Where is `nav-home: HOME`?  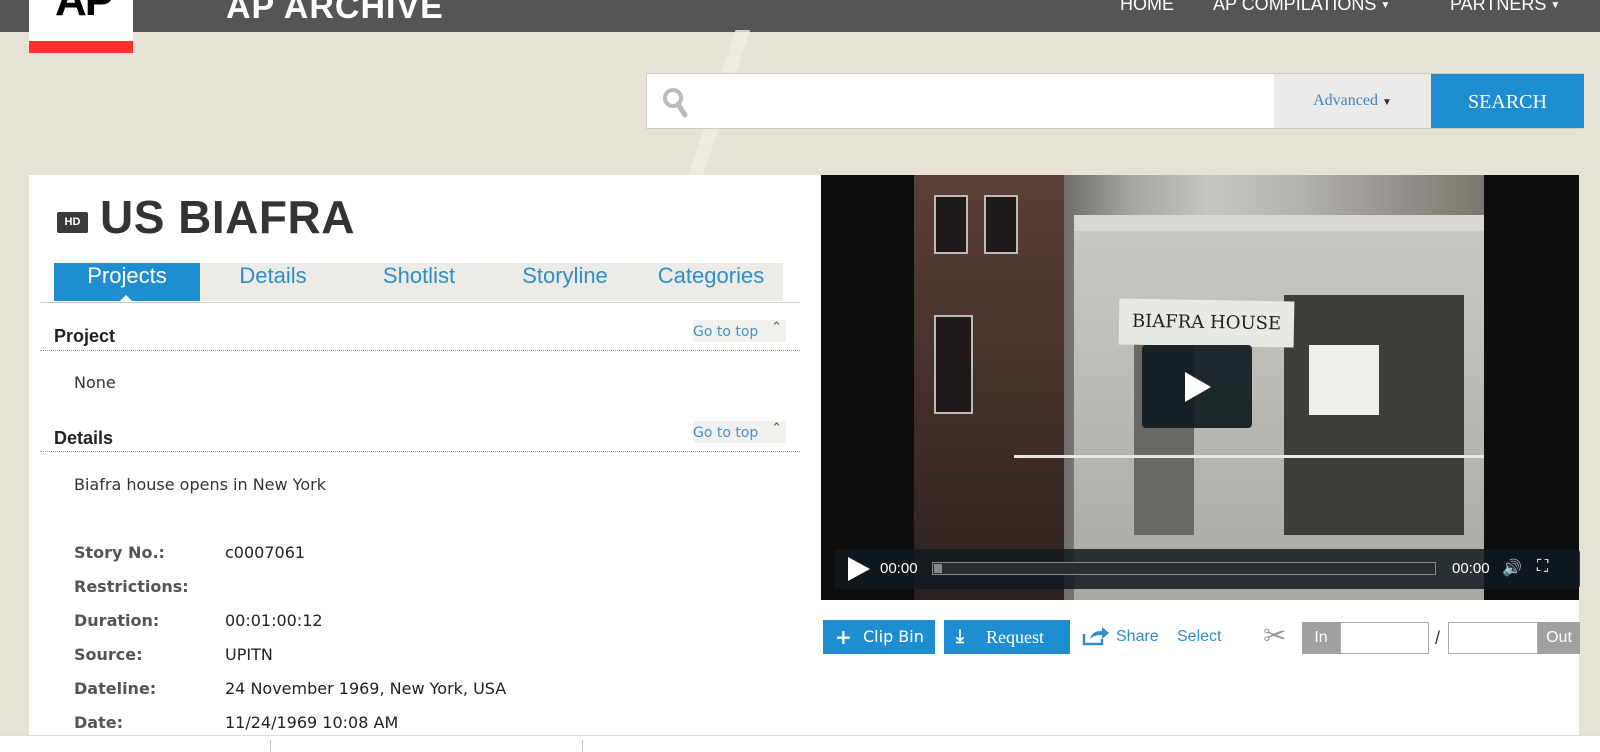
nav-home: HOME is located at coordinates (1147, 7).